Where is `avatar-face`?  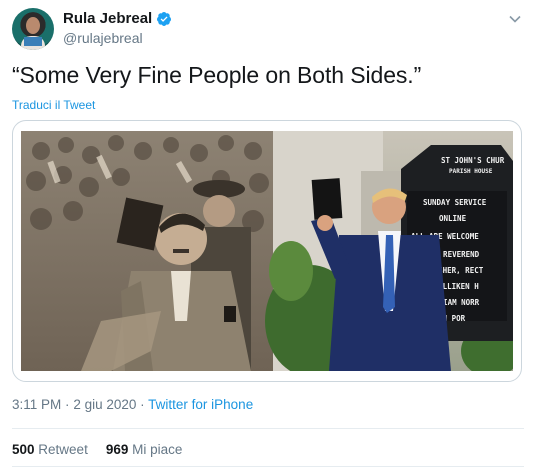 avatar-face is located at coordinates (33, 25).